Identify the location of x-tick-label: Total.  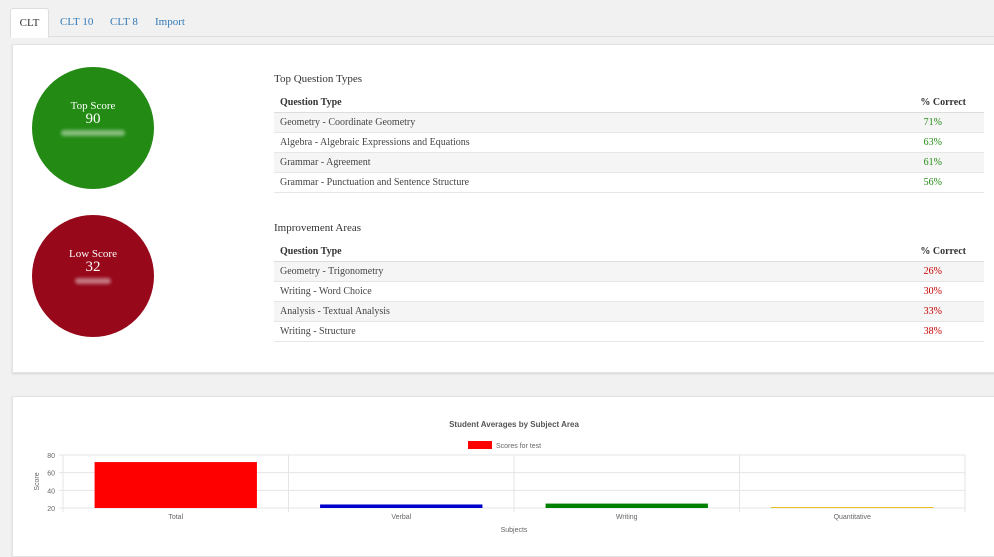
(175, 517).